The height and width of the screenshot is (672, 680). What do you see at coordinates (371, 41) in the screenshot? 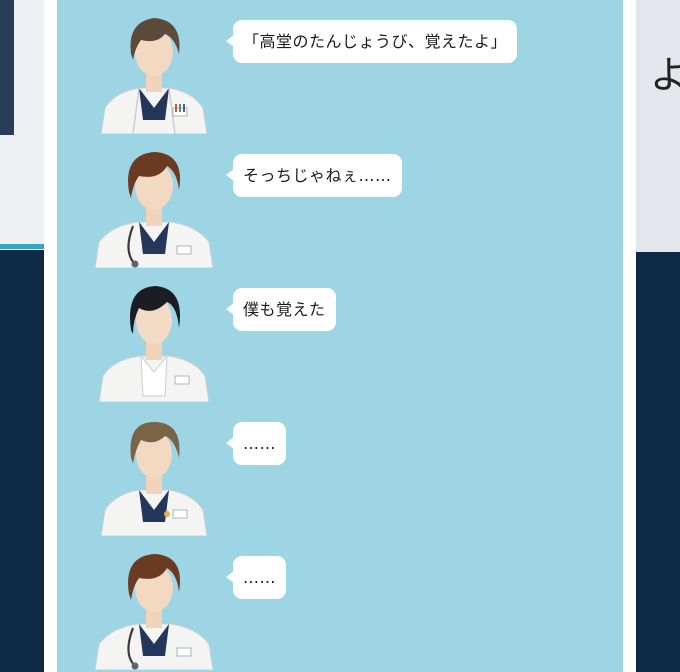
I see `speech-bubble: 「高堂のたんじょうび、覚えたよ」` at bounding box center [371, 41].